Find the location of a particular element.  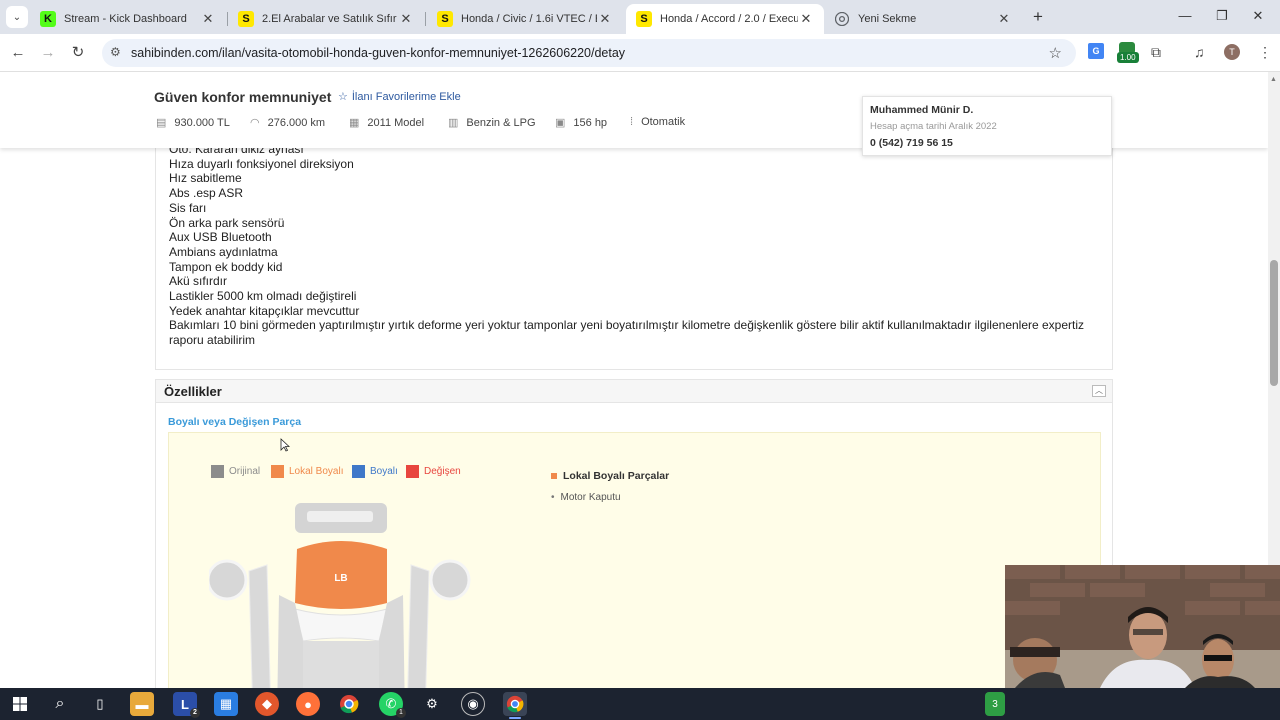

window-close-icon: ✕ is located at coordinates (1258, 16).